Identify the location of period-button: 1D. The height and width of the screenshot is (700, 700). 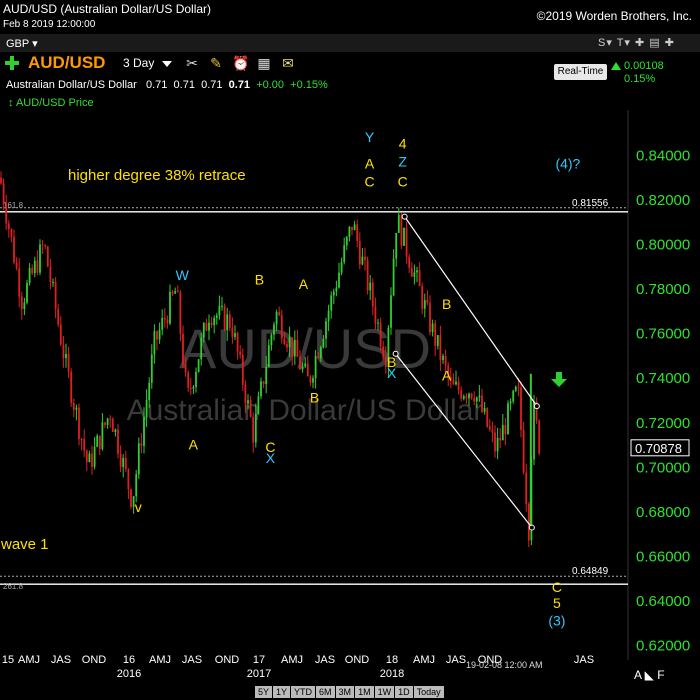
(404, 692).